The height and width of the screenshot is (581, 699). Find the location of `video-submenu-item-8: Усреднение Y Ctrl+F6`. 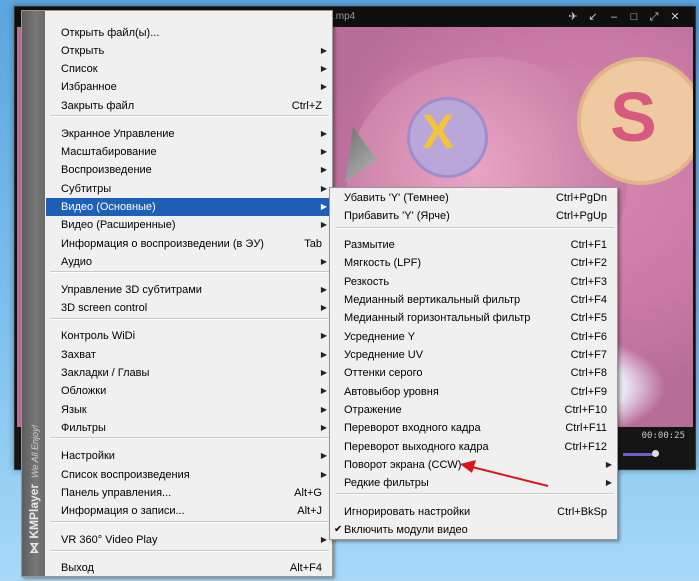

video-submenu-item-8: Усреднение Y Ctrl+F6 is located at coordinates (473, 337).